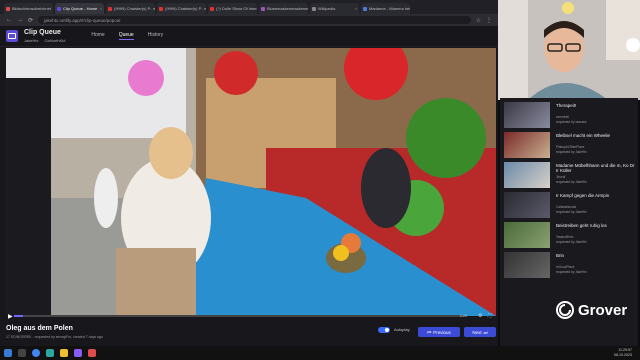  What do you see at coordinates (389, 8) in the screenshot?
I see `tab-label: Marianne - Mamma hell and Tuffi` at bounding box center [389, 8].